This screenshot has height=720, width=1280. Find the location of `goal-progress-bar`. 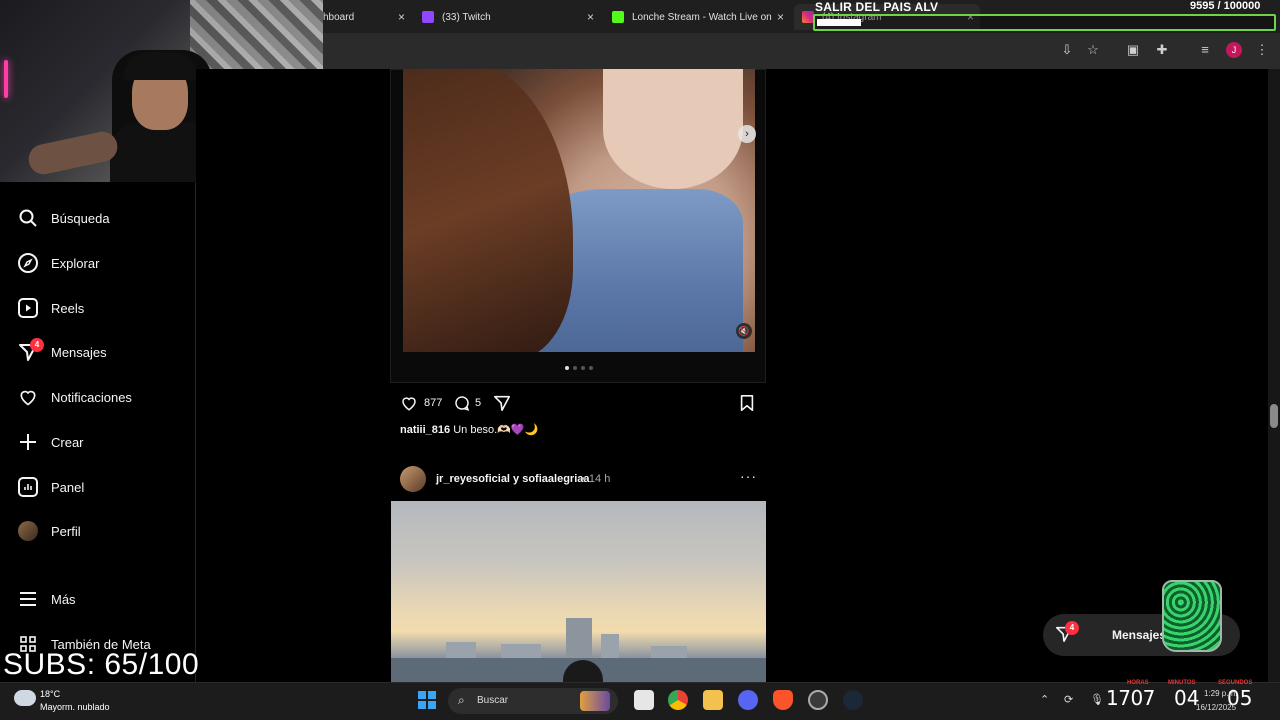

goal-progress-bar is located at coordinates (1044, 22).